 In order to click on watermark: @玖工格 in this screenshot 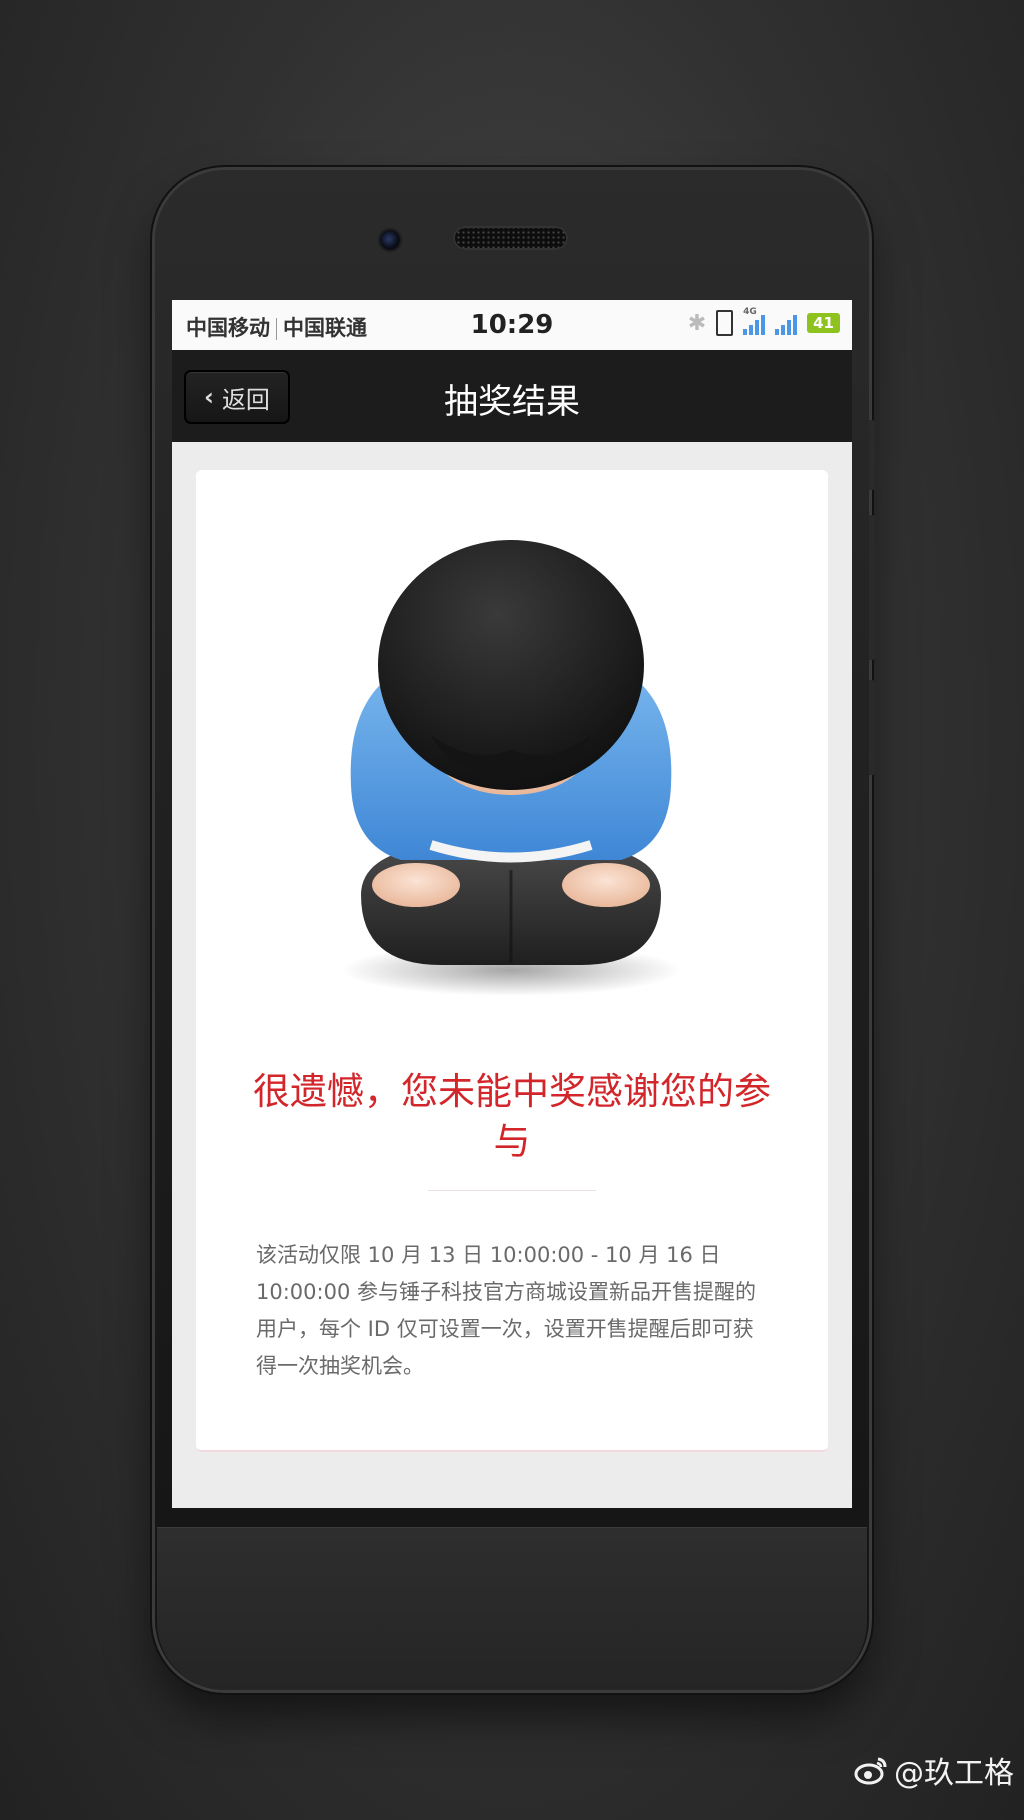, I will do `click(934, 1770)`.